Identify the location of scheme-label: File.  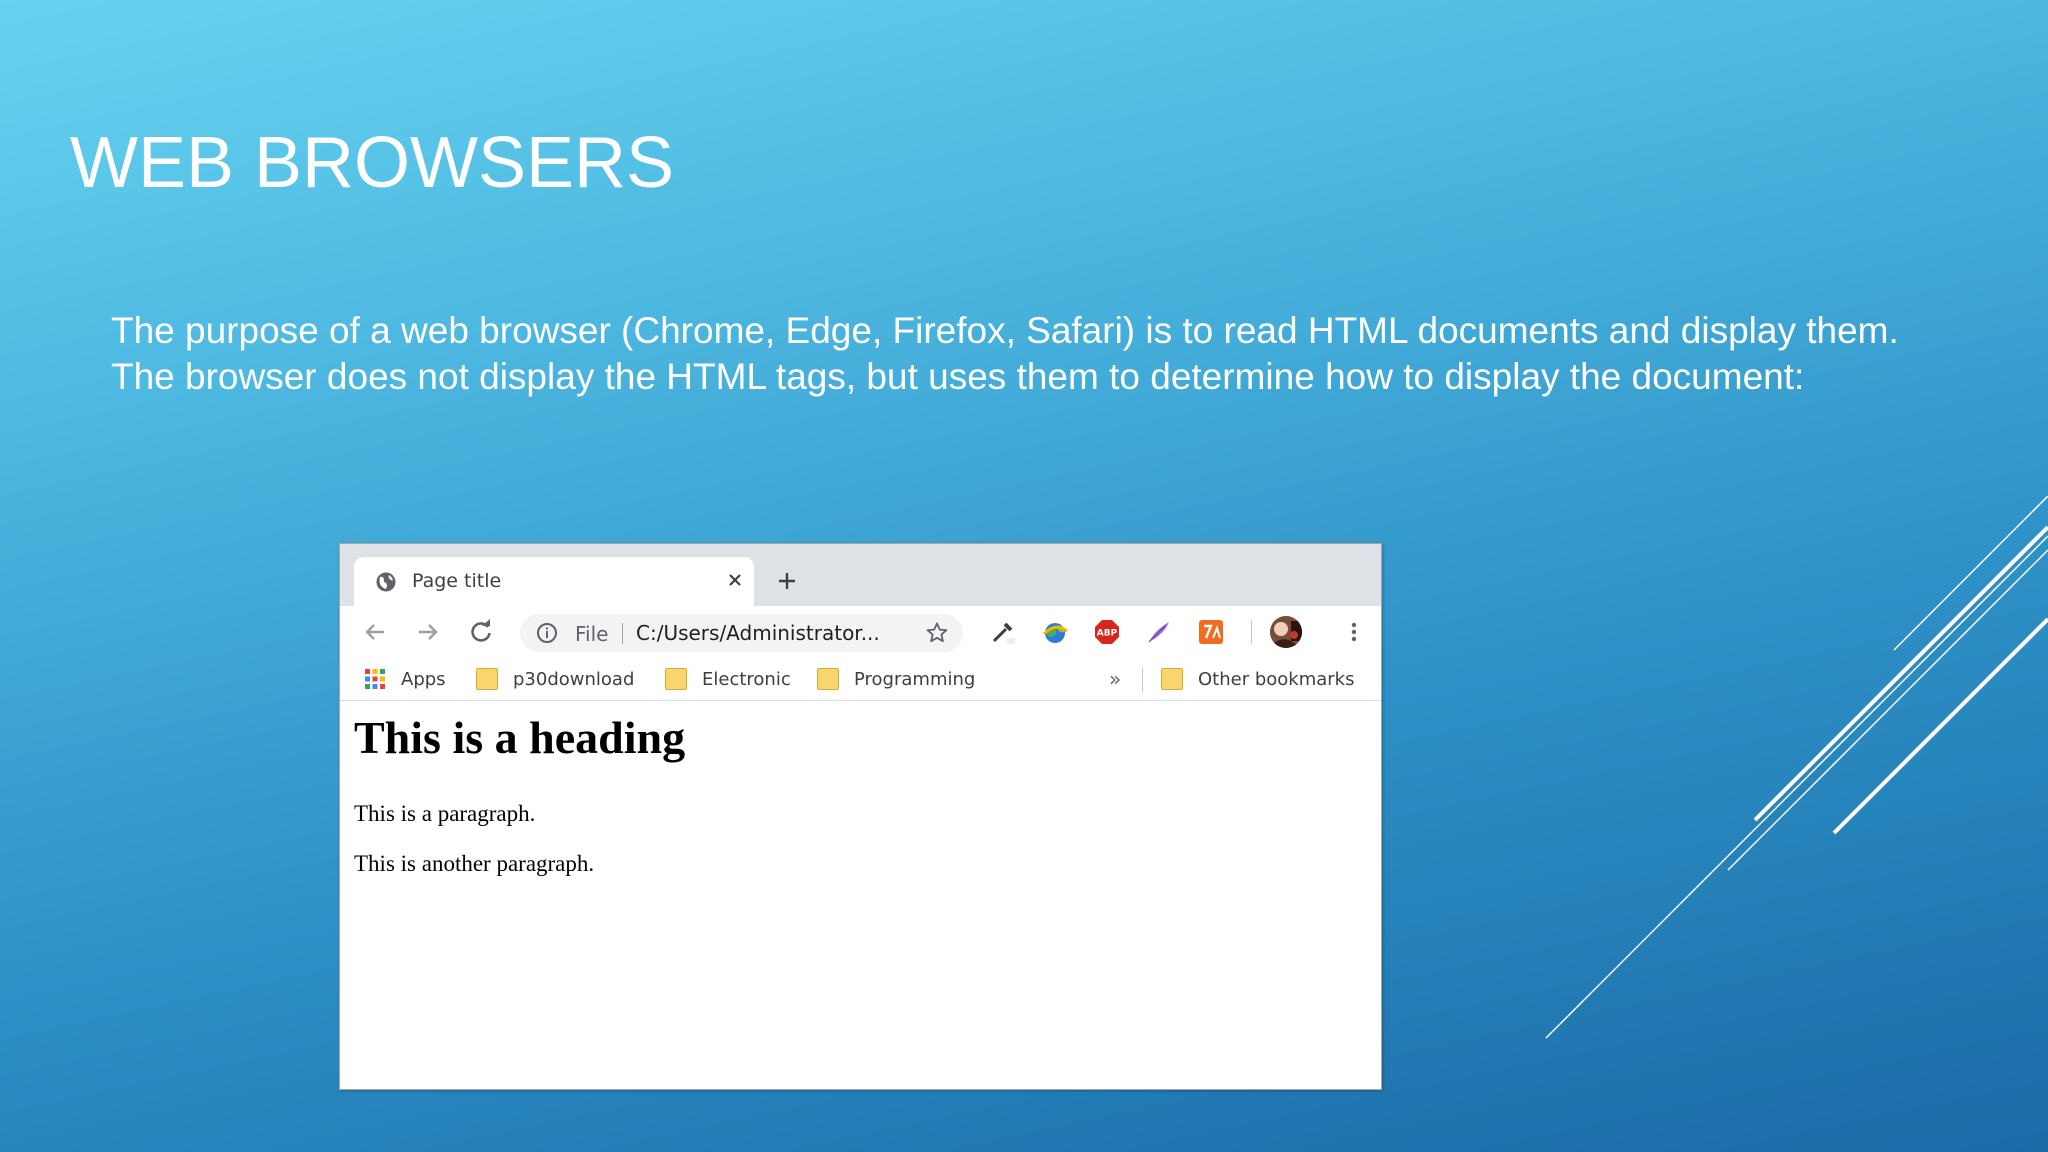
(592, 634).